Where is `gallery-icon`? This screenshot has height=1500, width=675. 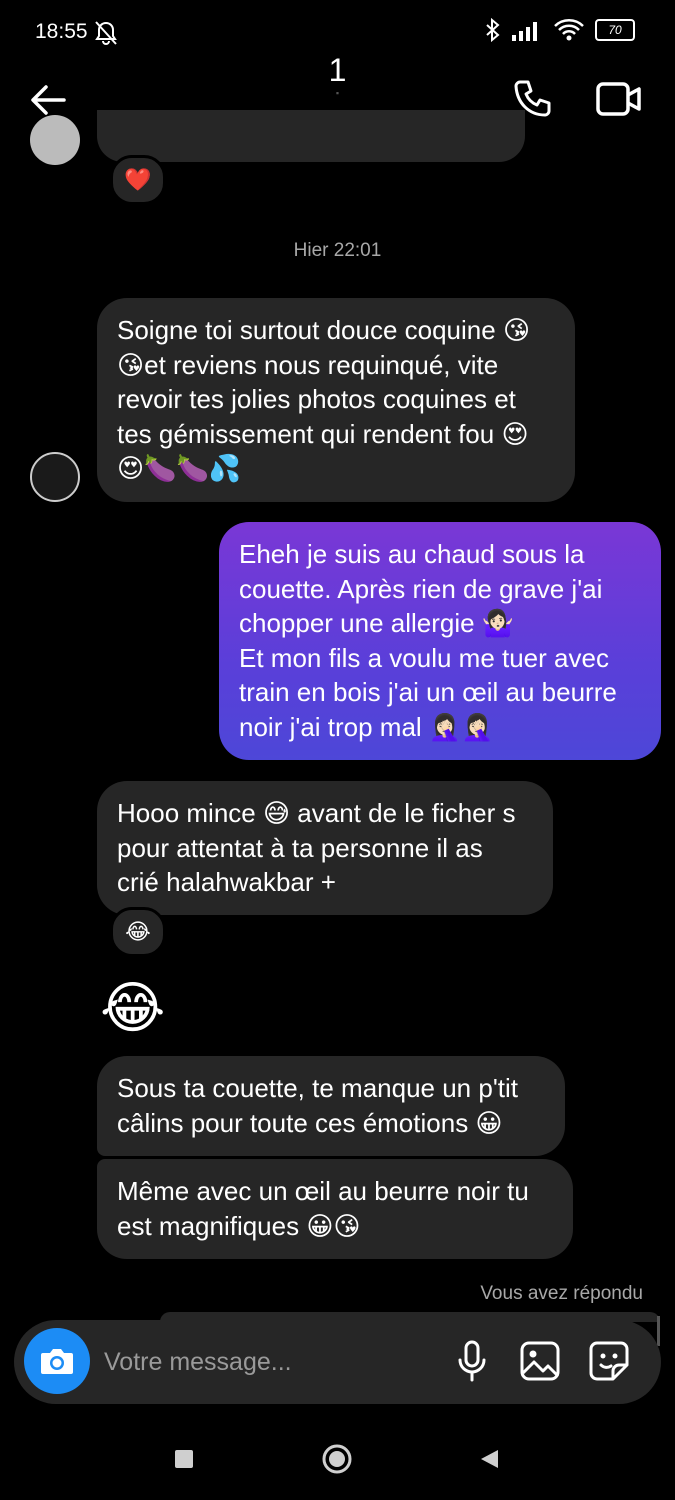 gallery-icon is located at coordinates (540, 1361).